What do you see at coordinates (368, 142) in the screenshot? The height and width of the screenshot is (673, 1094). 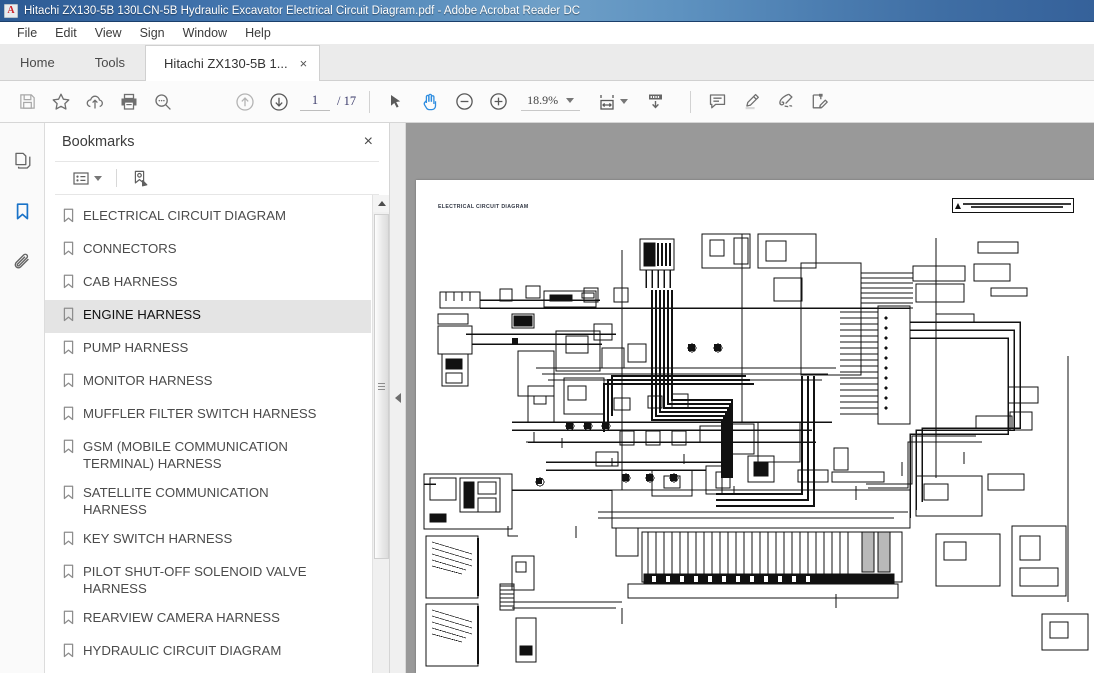 I see `close-icon: ×` at bounding box center [368, 142].